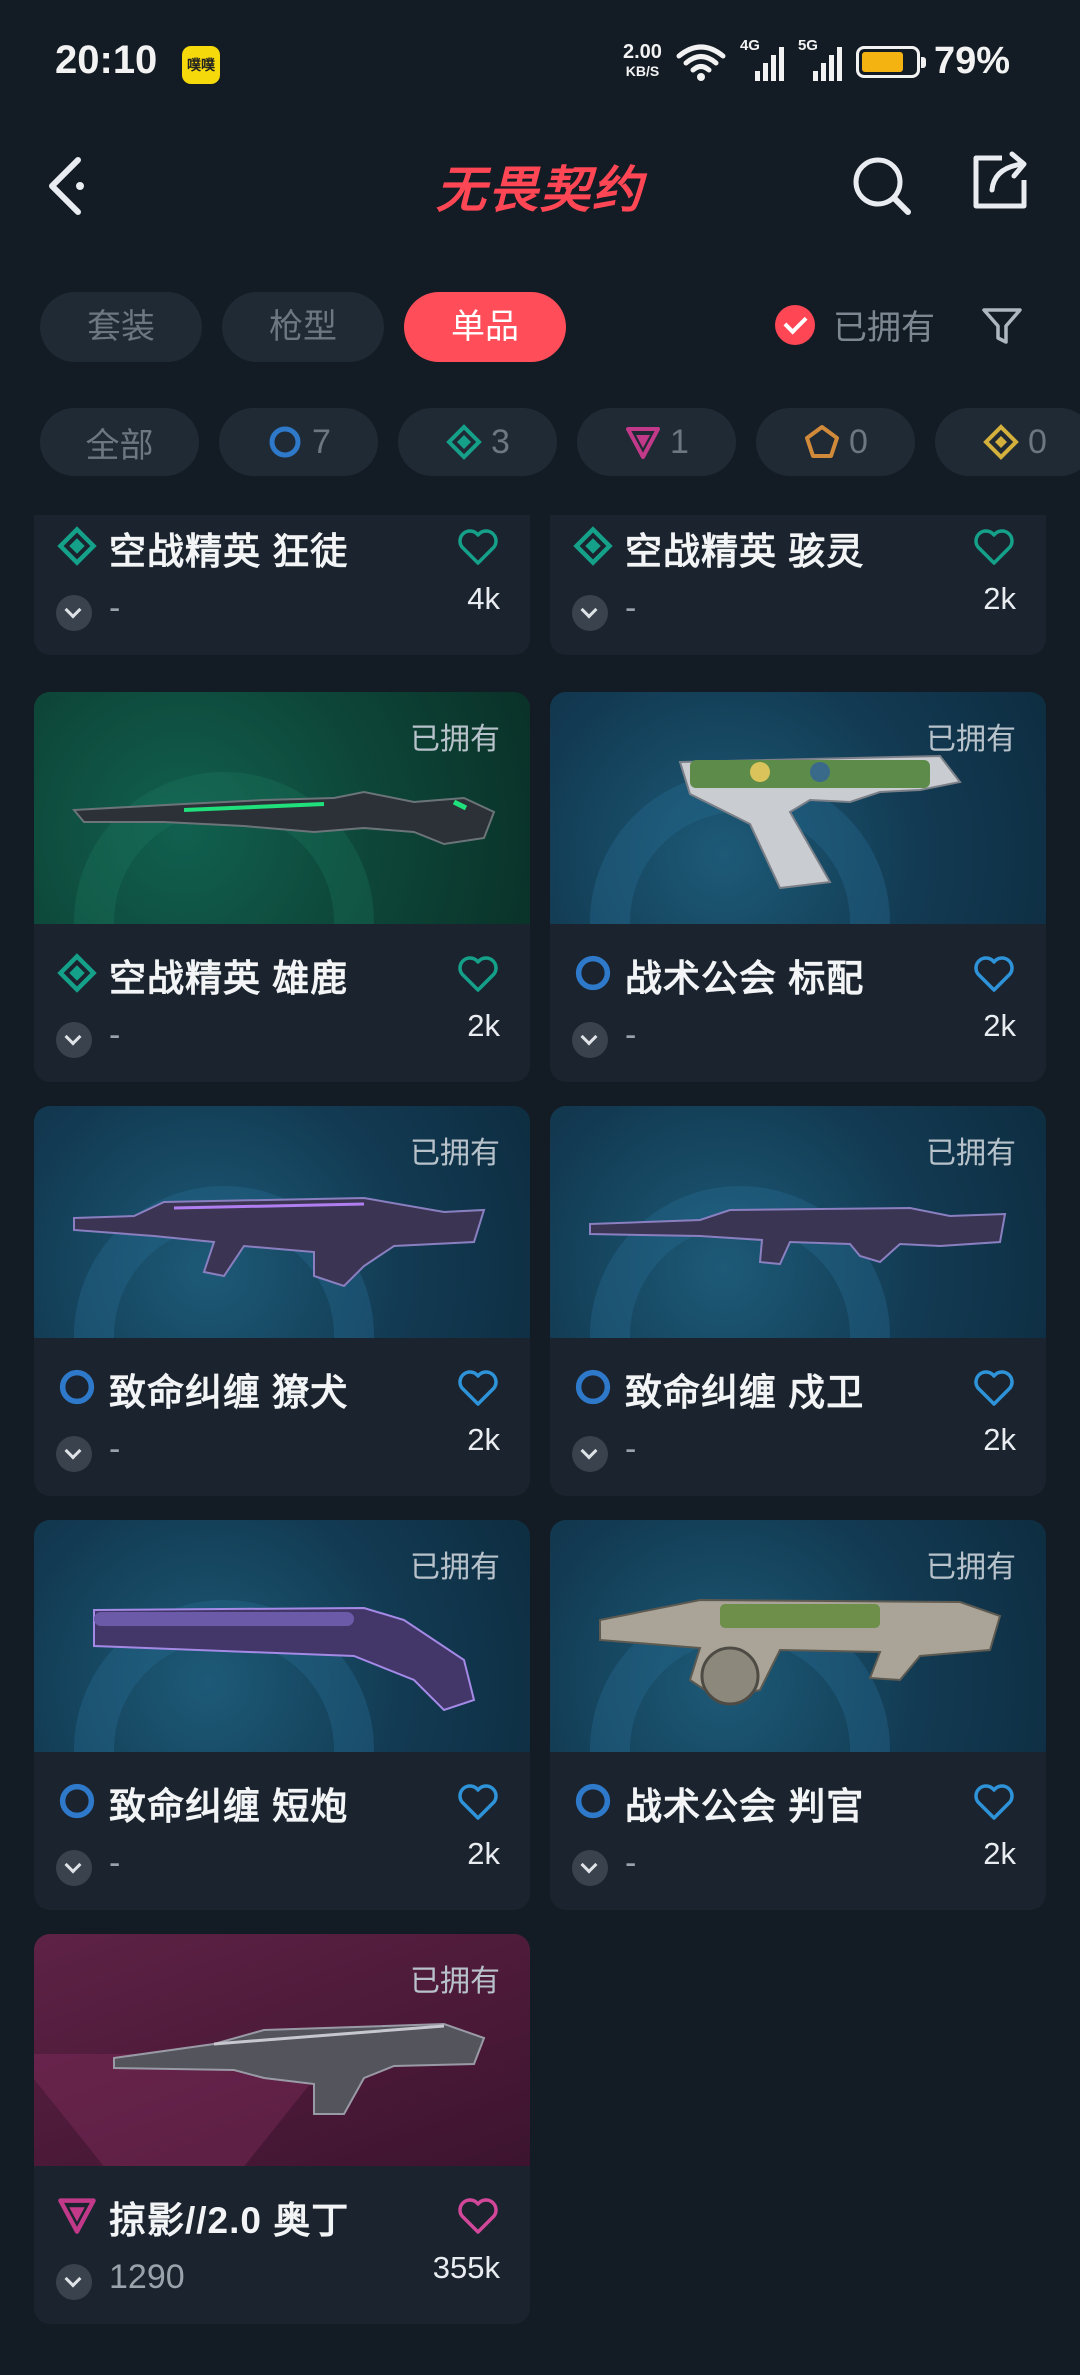 The height and width of the screenshot is (2375, 1080). Describe the element at coordinates (70, 186) in the screenshot. I see `back-button` at that location.